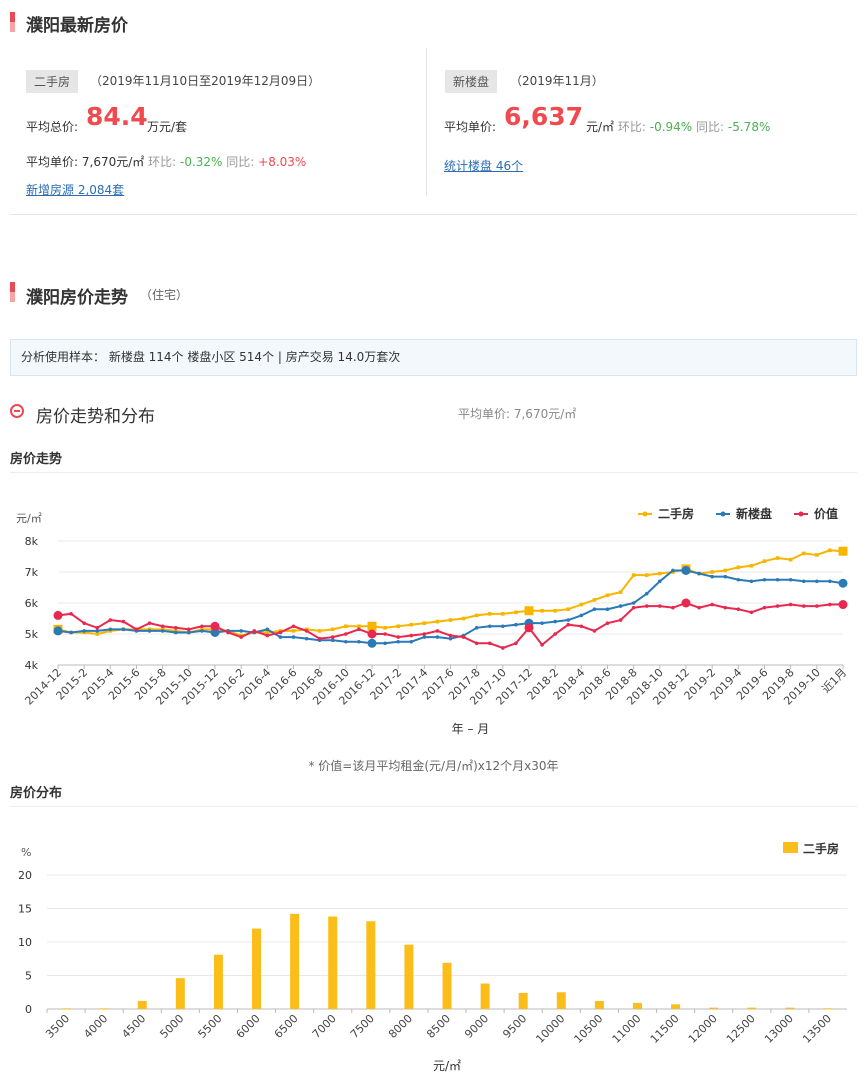 Image resolution: width=867 pixels, height=1076 pixels. What do you see at coordinates (362, 1026) in the screenshot?
I see `x-tick-label: 7500` at bounding box center [362, 1026].